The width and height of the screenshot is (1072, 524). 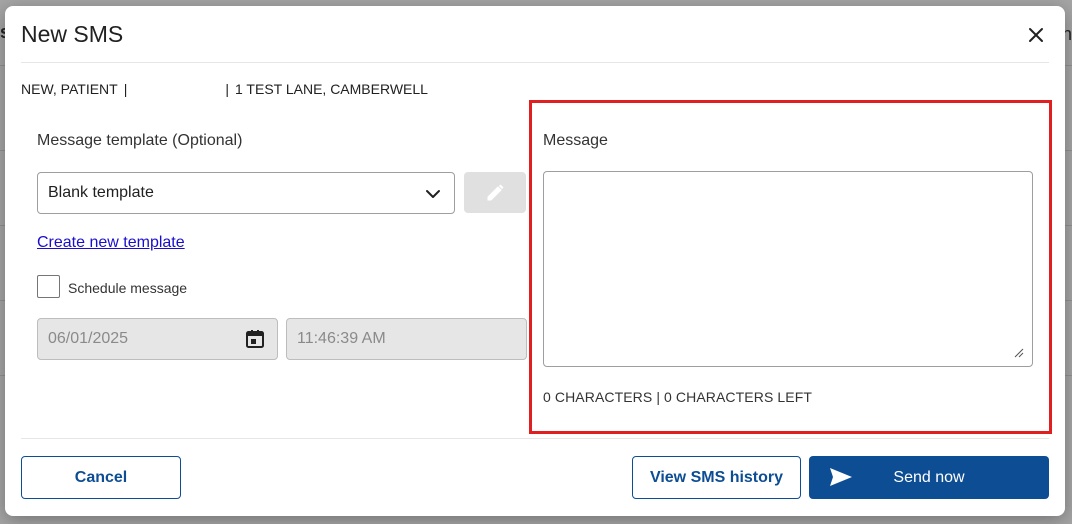 What do you see at coordinates (157, 339) in the screenshot?
I see `schedule-date-input: 06/01/2025` at bounding box center [157, 339].